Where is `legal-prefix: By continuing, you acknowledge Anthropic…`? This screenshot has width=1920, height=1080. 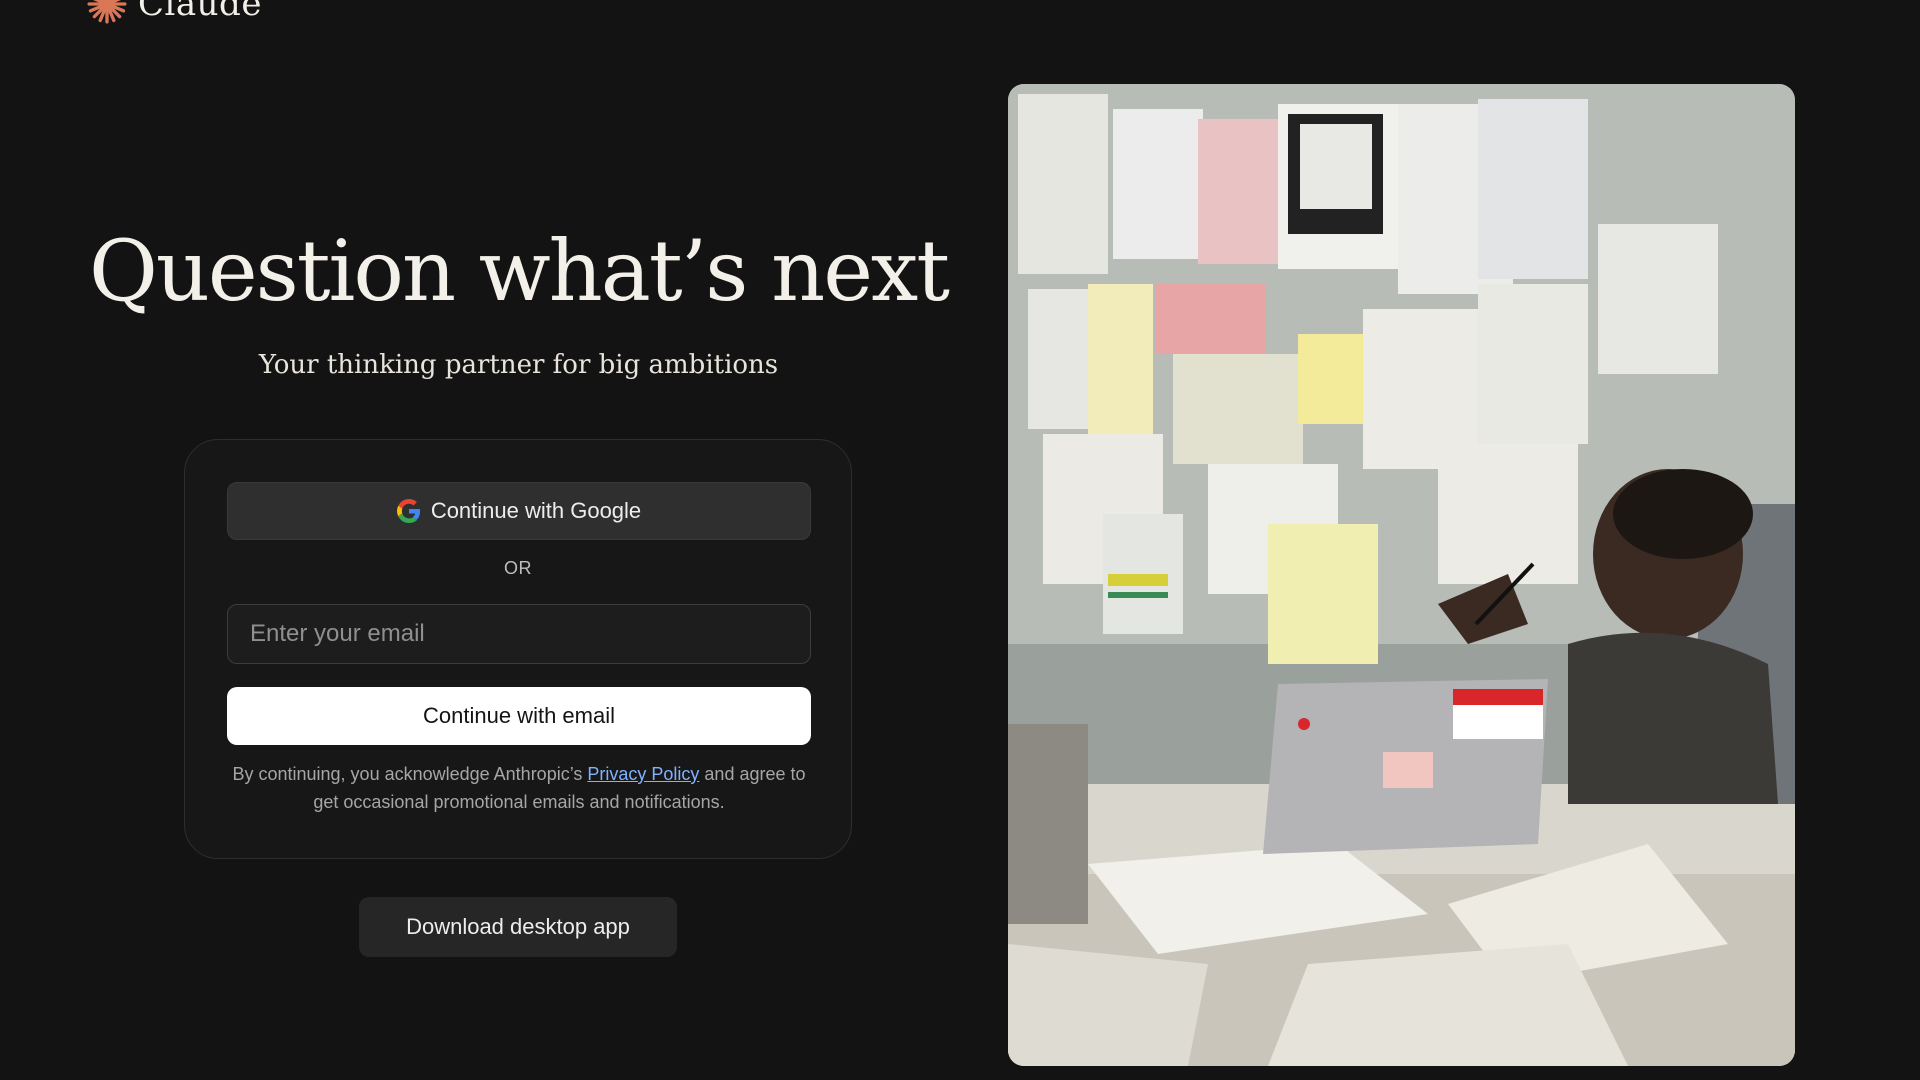 legal-prefix: By continuing, you acknowledge Anthropic… is located at coordinates (410, 774).